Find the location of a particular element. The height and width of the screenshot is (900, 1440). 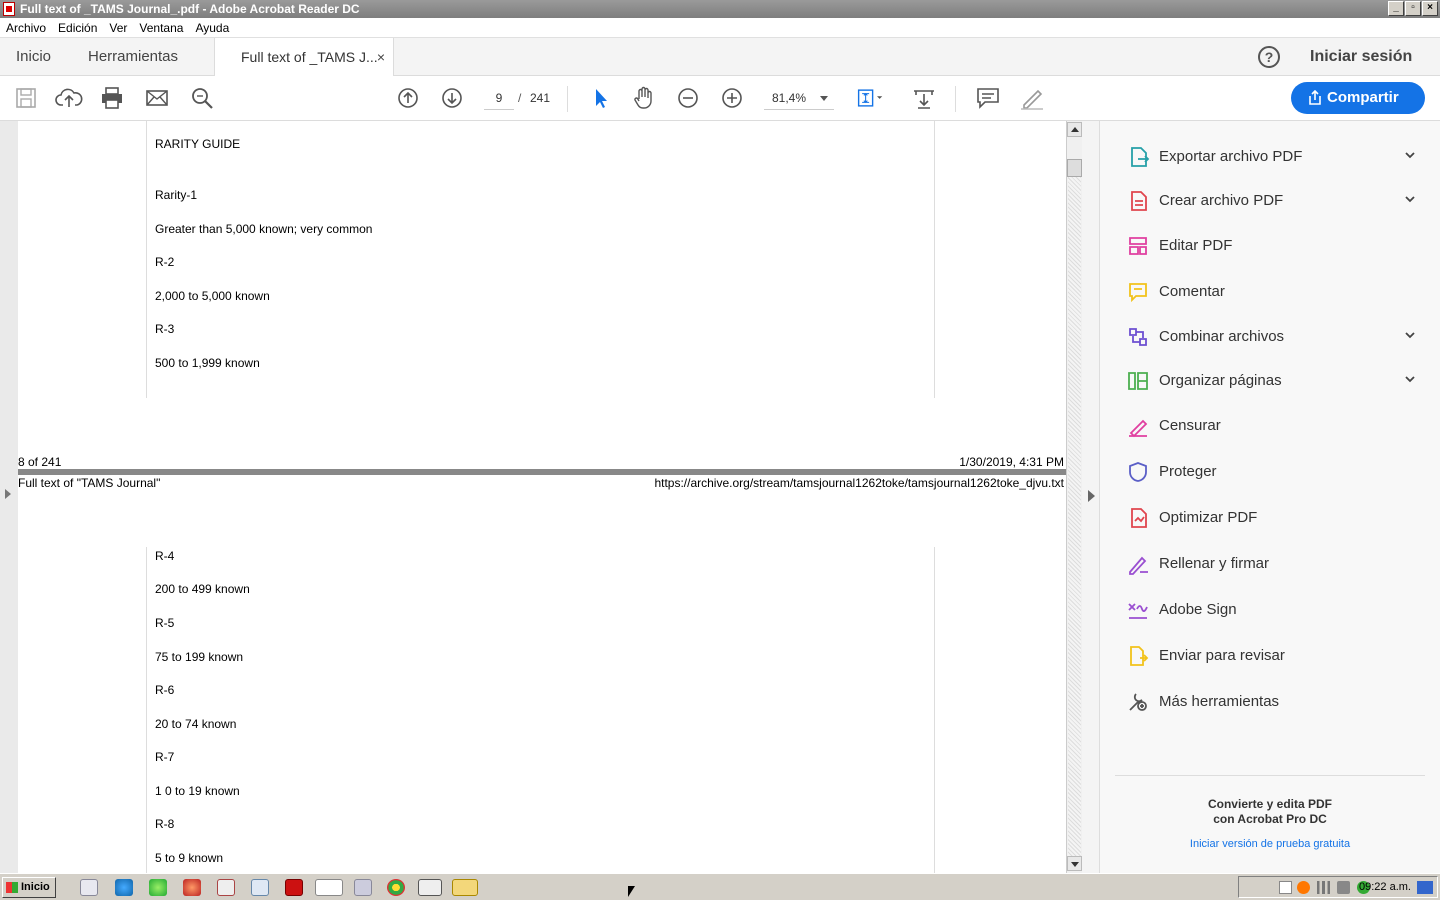

help-icon: ? is located at coordinates (1269, 57).